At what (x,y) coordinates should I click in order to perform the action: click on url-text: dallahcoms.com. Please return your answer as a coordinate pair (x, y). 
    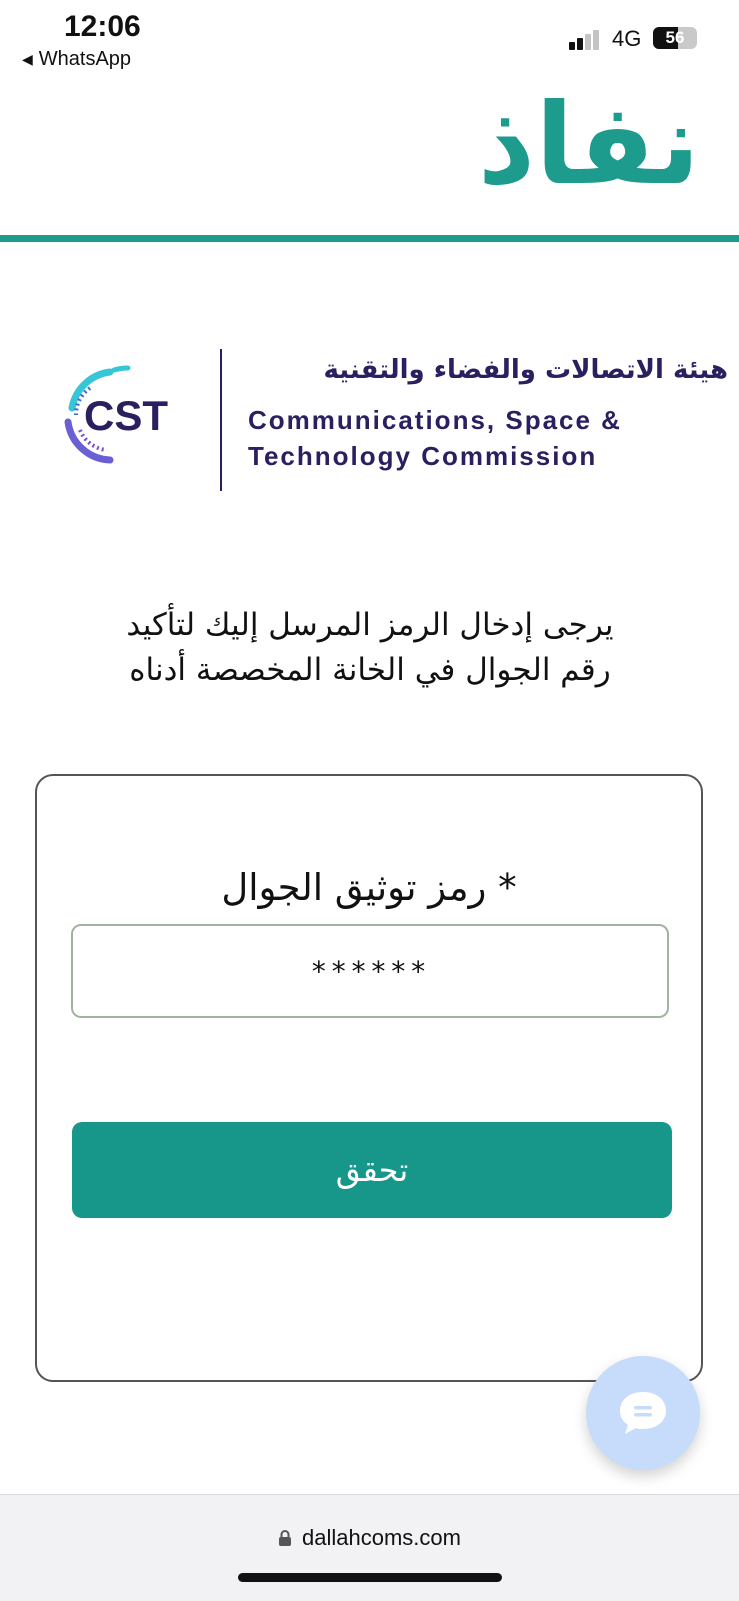
    Looking at the image, I should click on (381, 1537).